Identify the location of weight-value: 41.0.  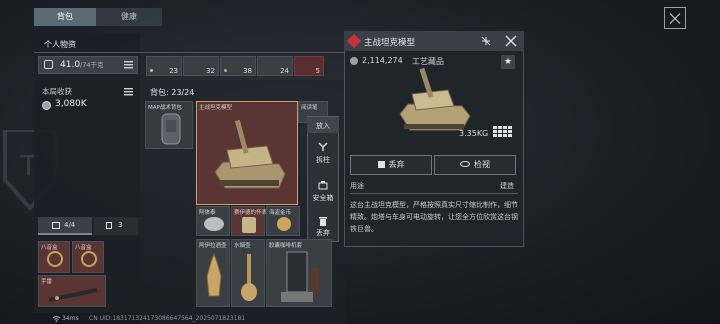
(70, 65).